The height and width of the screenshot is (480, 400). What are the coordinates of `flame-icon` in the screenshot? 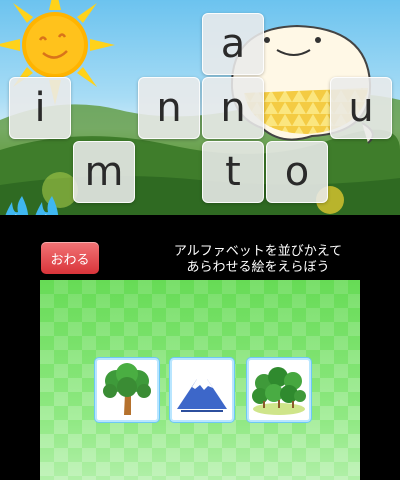 It's located at (32, 205).